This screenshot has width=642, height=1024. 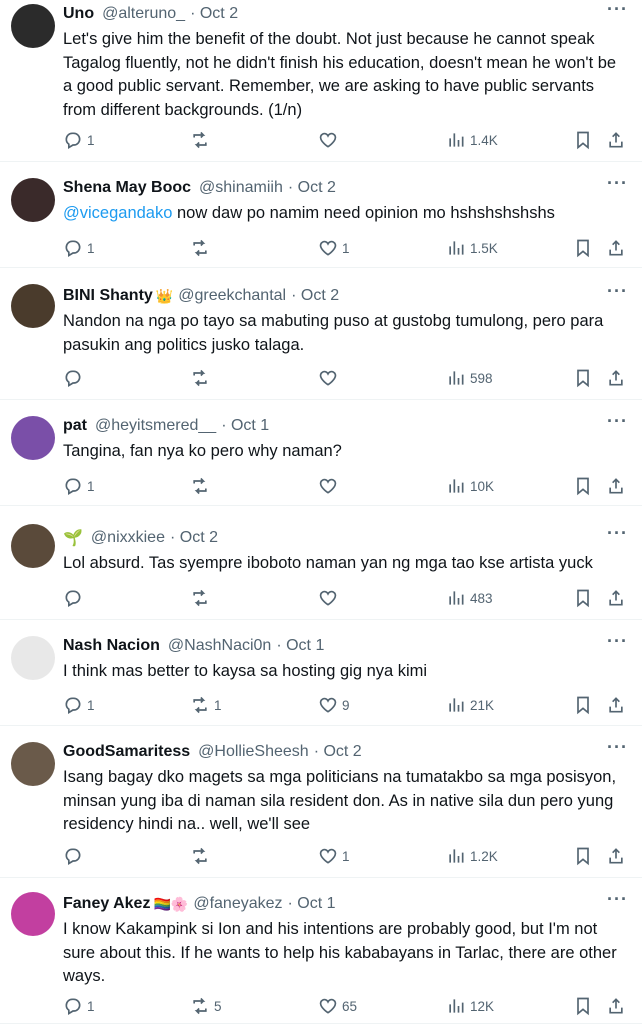 What do you see at coordinates (117, 213) in the screenshot?
I see `mention-link: @vicegandako` at bounding box center [117, 213].